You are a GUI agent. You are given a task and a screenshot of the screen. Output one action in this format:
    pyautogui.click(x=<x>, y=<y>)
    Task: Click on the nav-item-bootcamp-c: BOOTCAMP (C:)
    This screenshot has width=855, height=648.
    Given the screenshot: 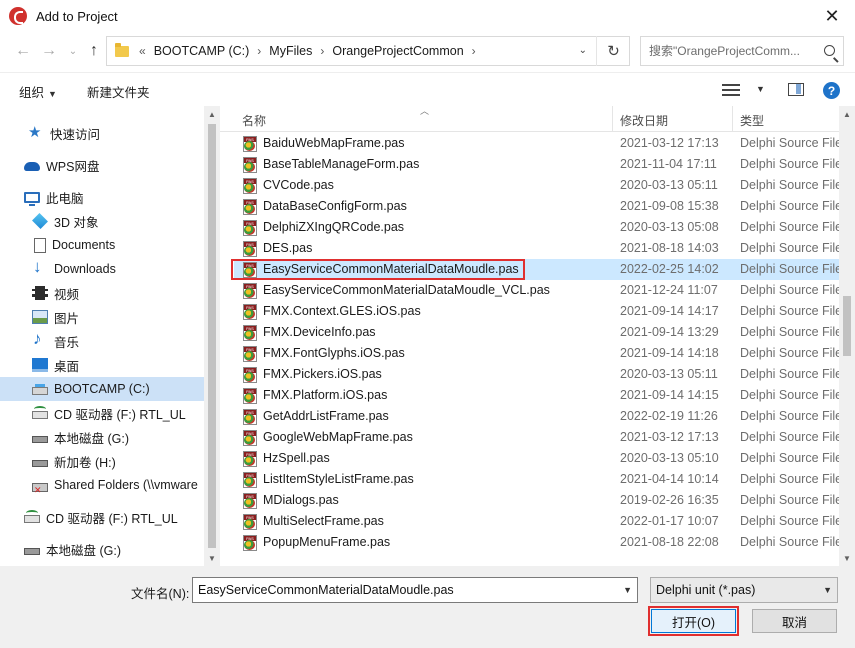 What is the action you would take?
    pyautogui.click(x=102, y=389)
    